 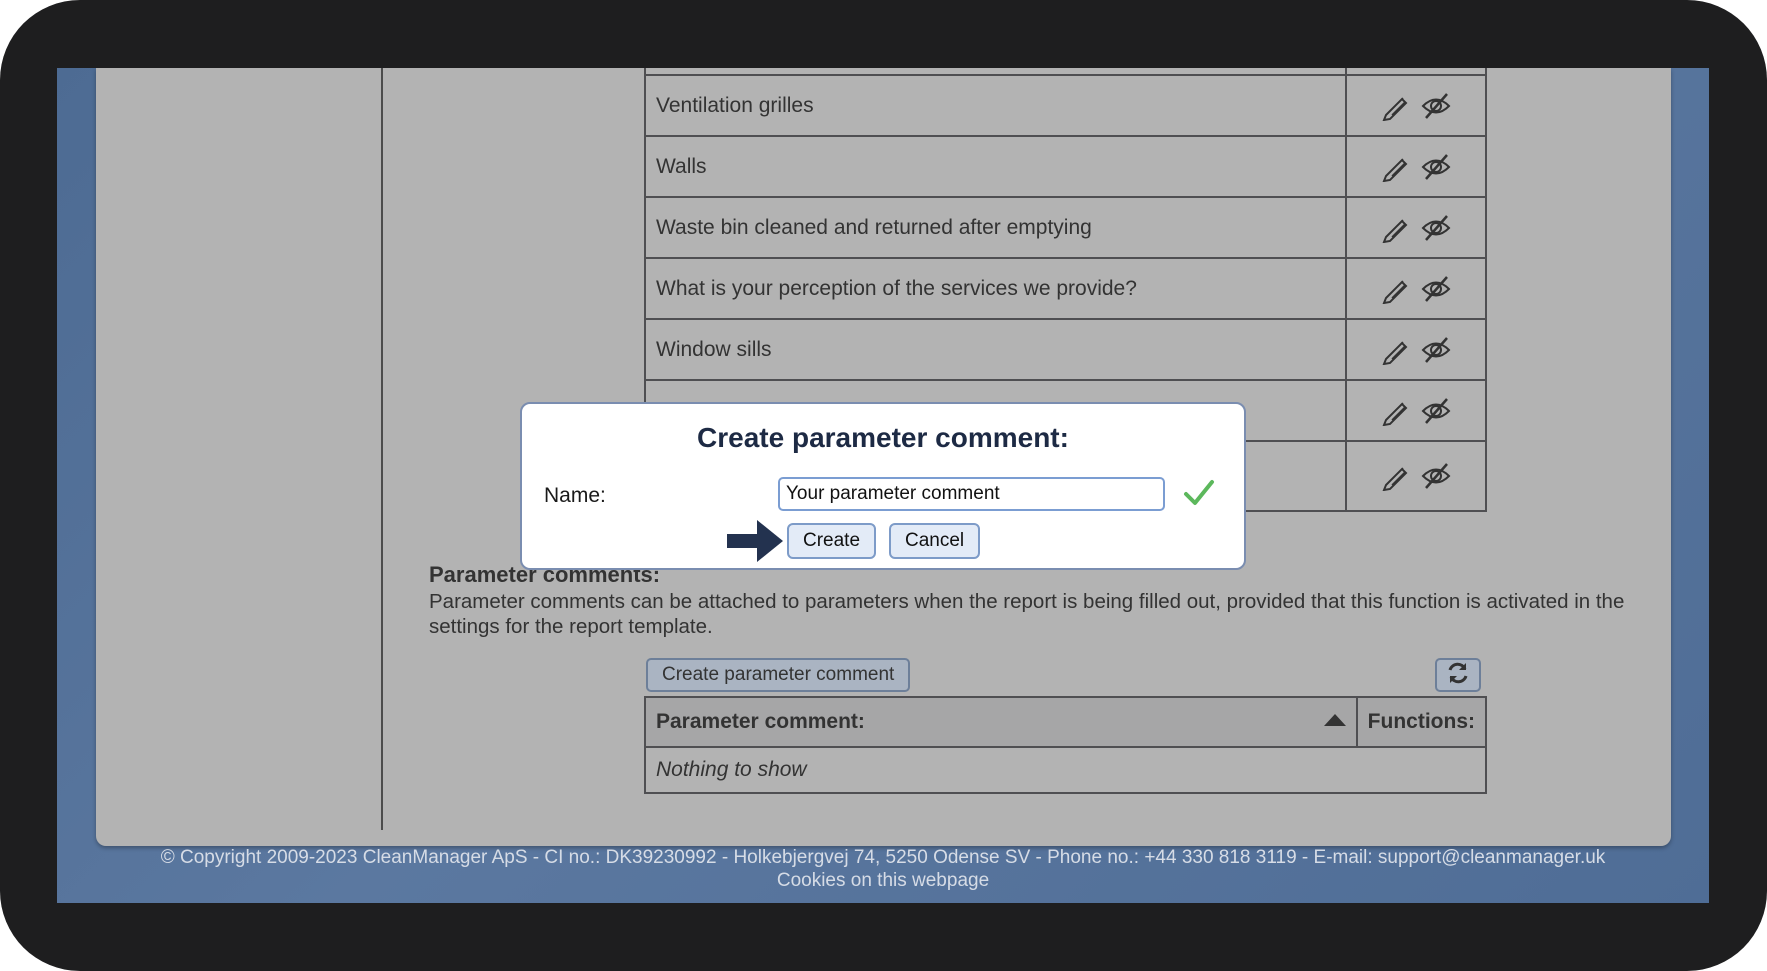 What do you see at coordinates (1334, 720) in the screenshot?
I see `sort-ascending-icon` at bounding box center [1334, 720].